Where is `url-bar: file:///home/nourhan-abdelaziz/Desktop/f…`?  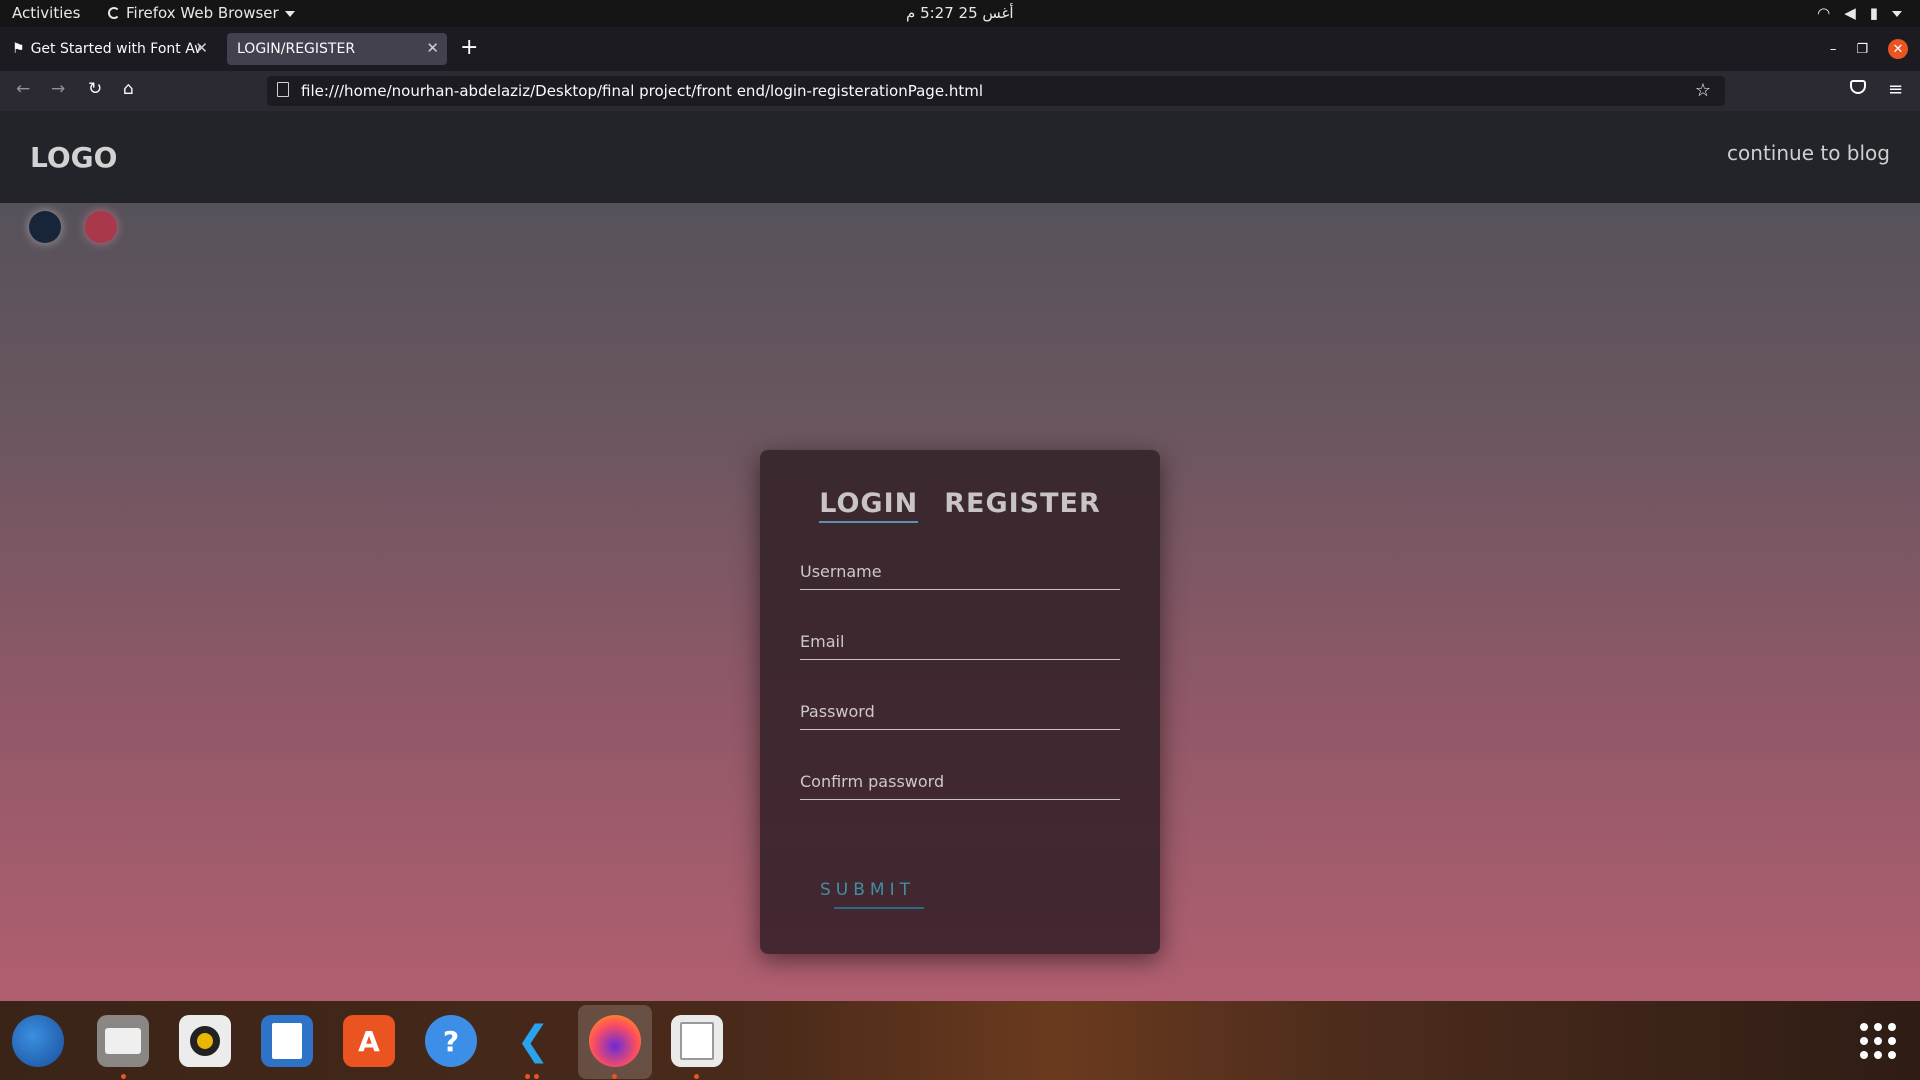 url-bar: file:///home/nourhan-abdelaziz/Desktop/f… is located at coordinates (996, 91).